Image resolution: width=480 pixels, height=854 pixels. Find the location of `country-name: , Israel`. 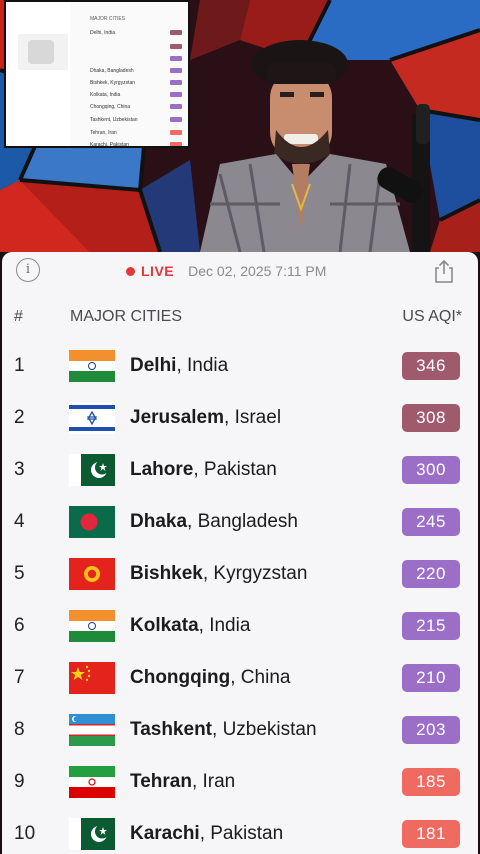

country-name: , Israel is located at coordinates (253, 417).